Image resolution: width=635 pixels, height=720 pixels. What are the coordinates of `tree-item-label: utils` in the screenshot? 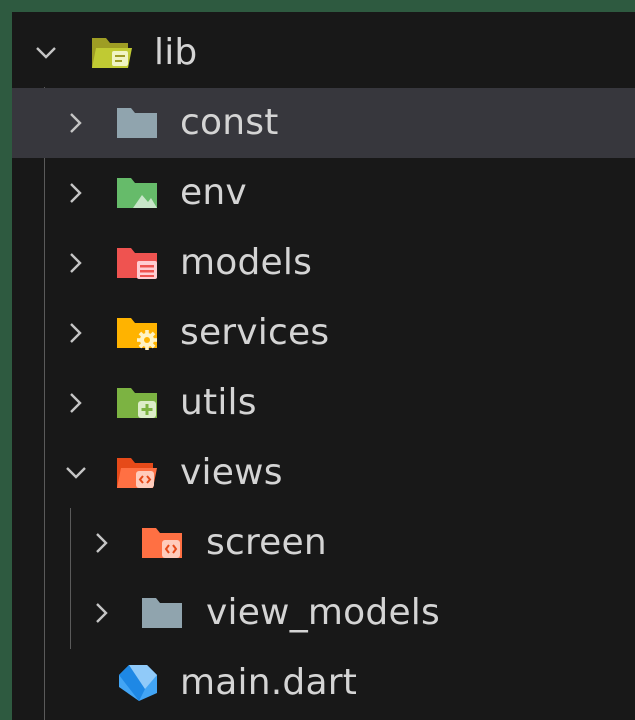 It's located at (218, 402).